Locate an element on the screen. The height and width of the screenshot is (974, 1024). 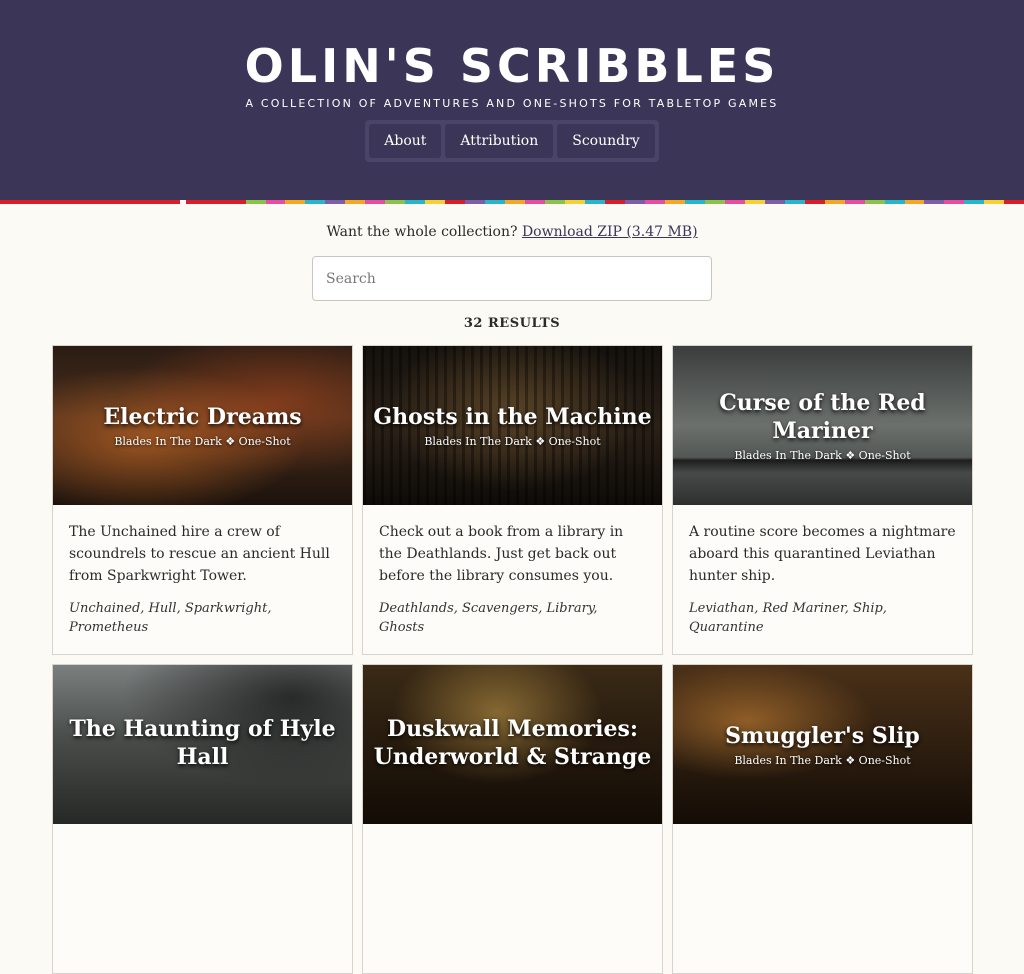
adventure-card: The Haunting of Hyle Hall is located at coordinates (202, 819).